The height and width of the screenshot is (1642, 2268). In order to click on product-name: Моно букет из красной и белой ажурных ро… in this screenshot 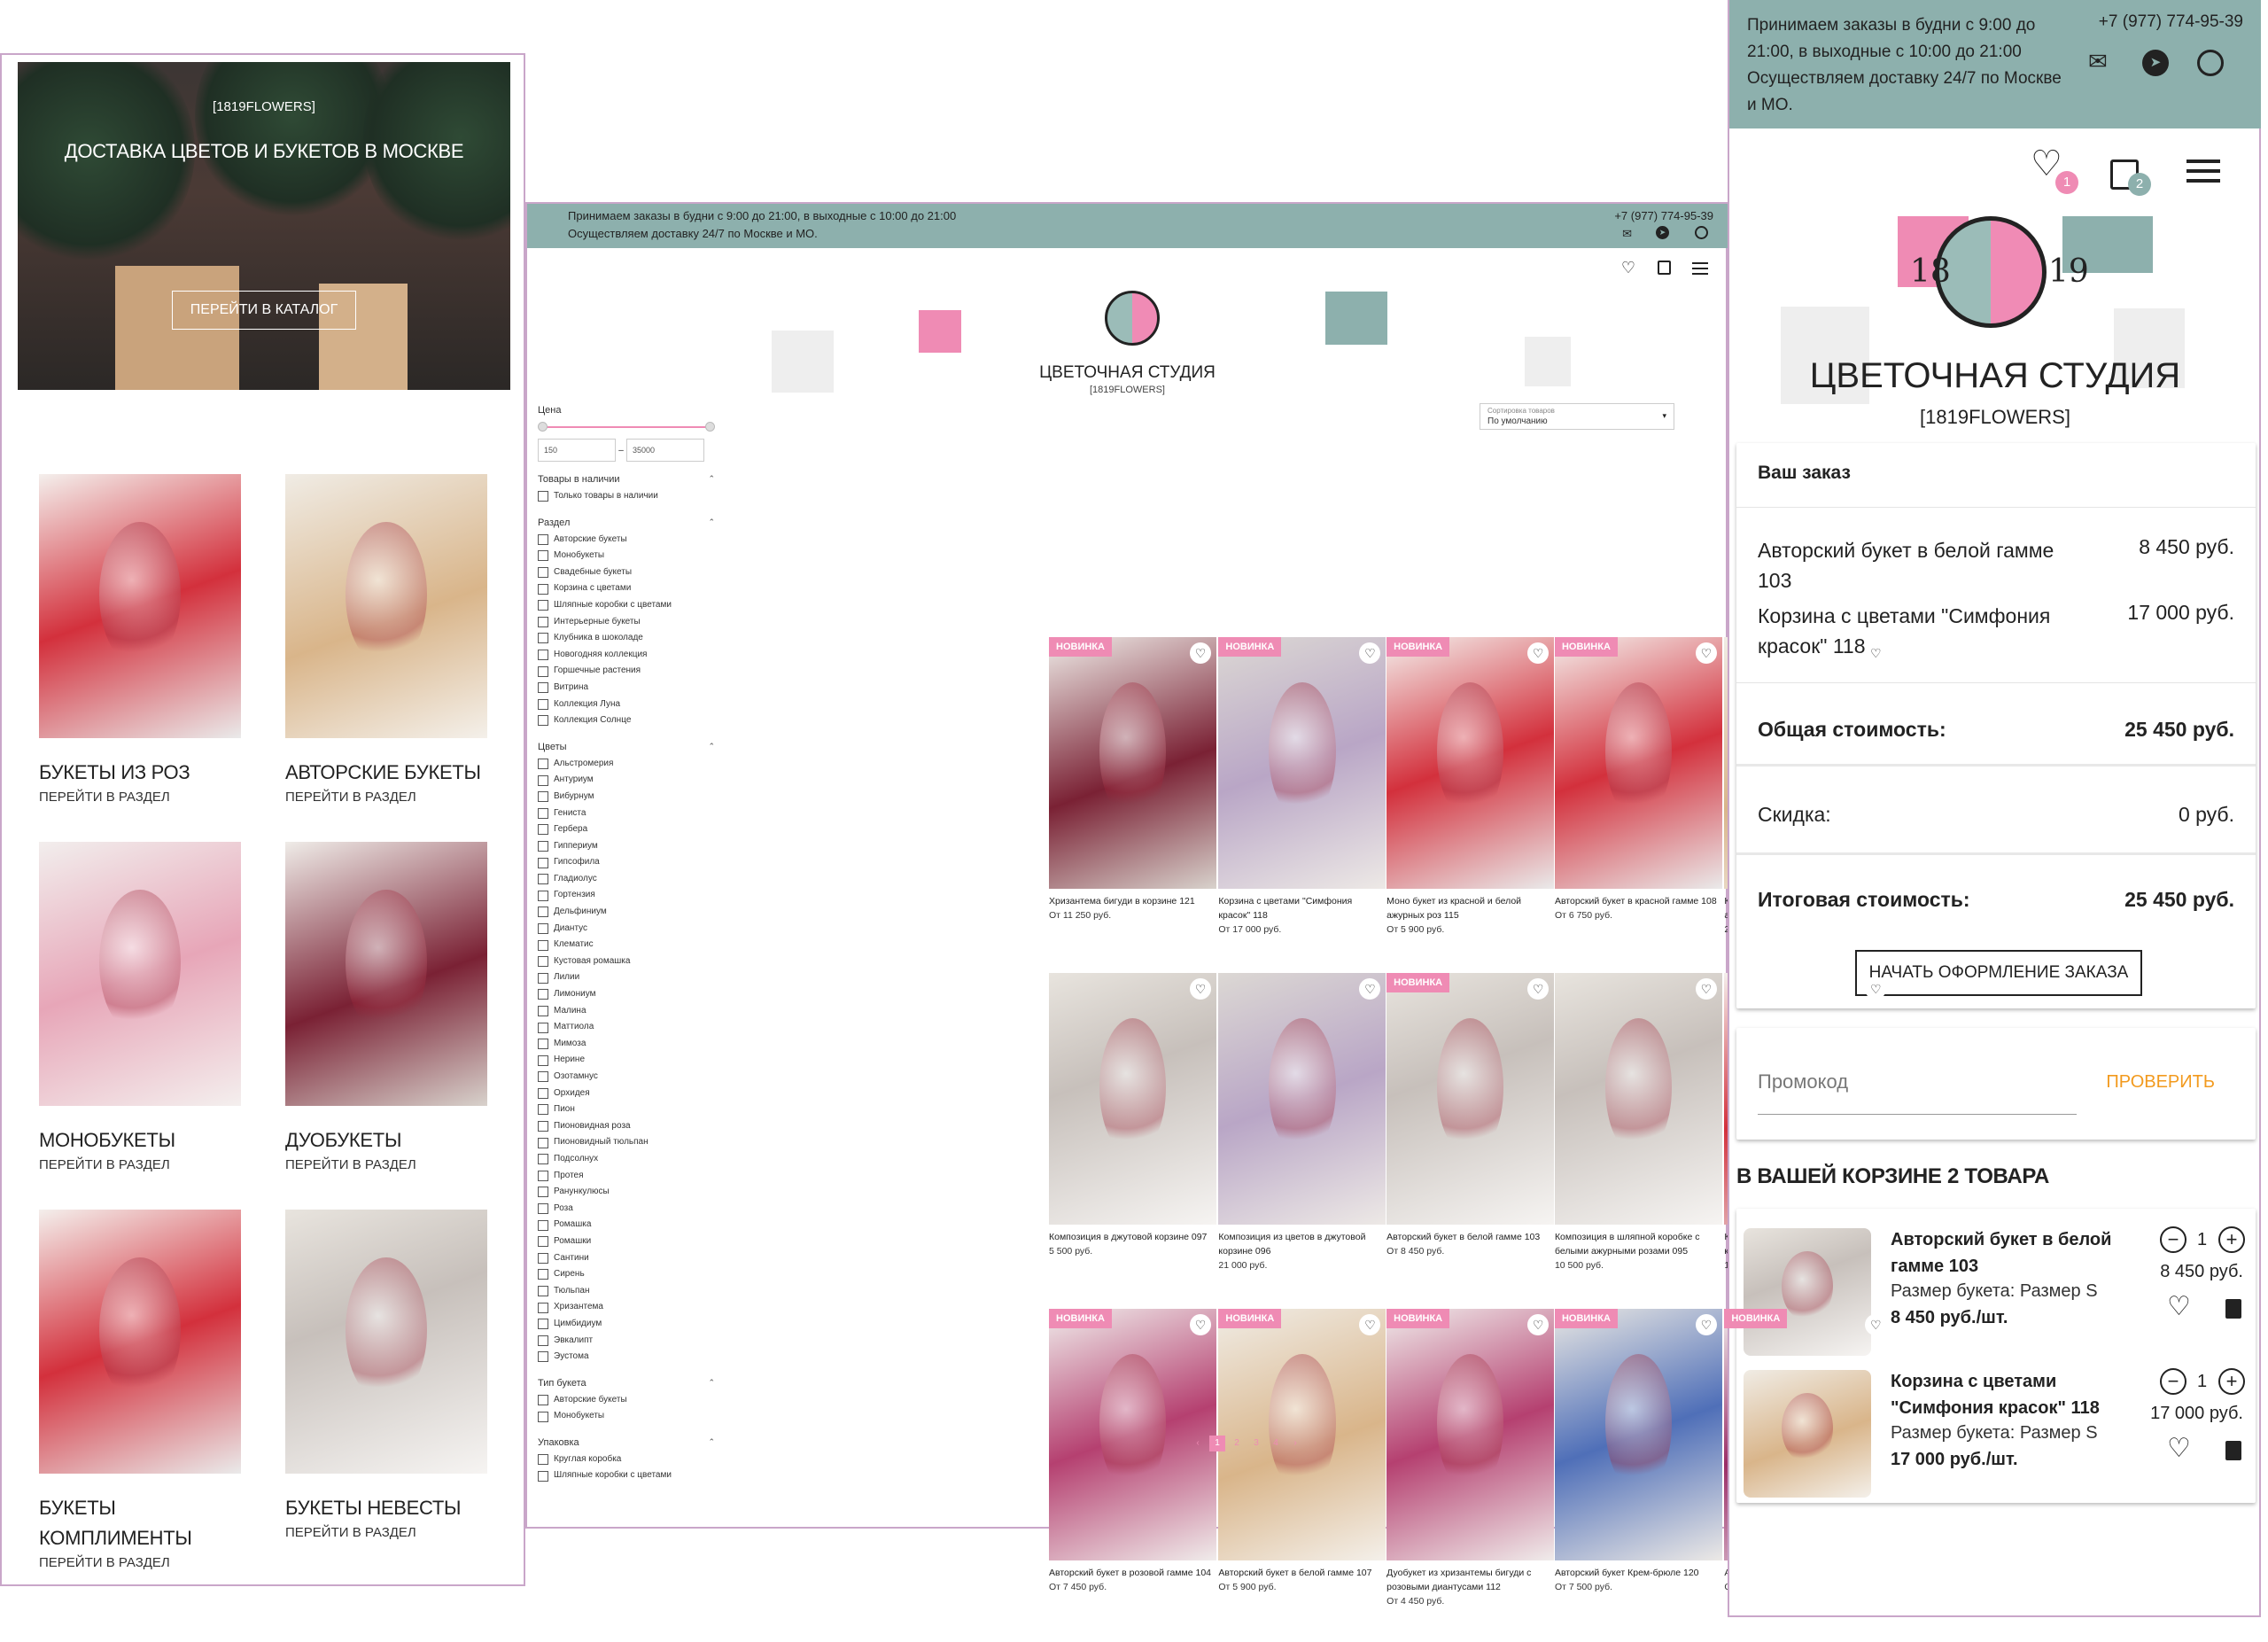, I will do `click(1470, 908)`.